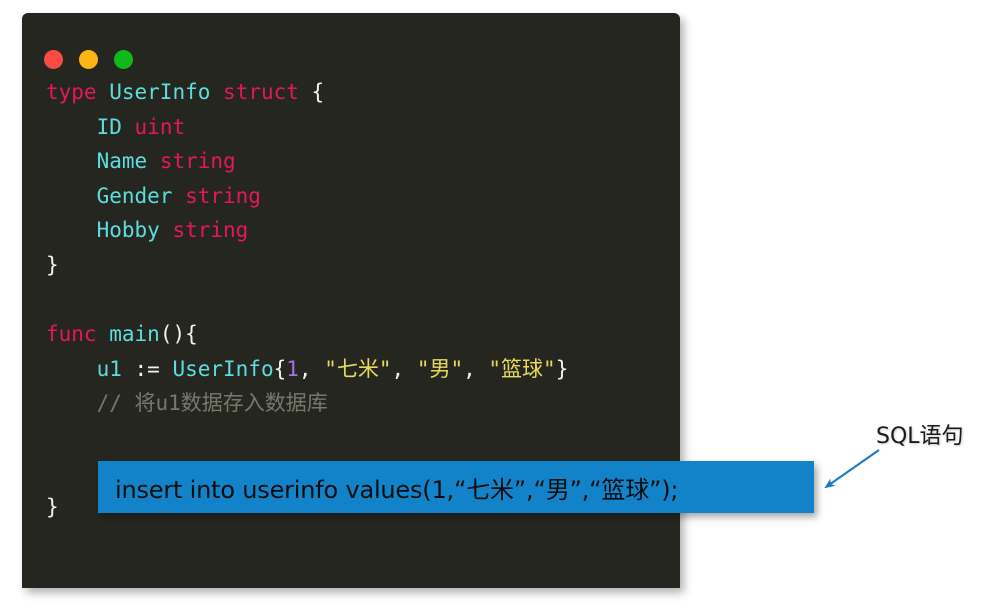 This screenshot has width=994, height=608. I want to click on code-token-punct: (){, so click(178, 334).